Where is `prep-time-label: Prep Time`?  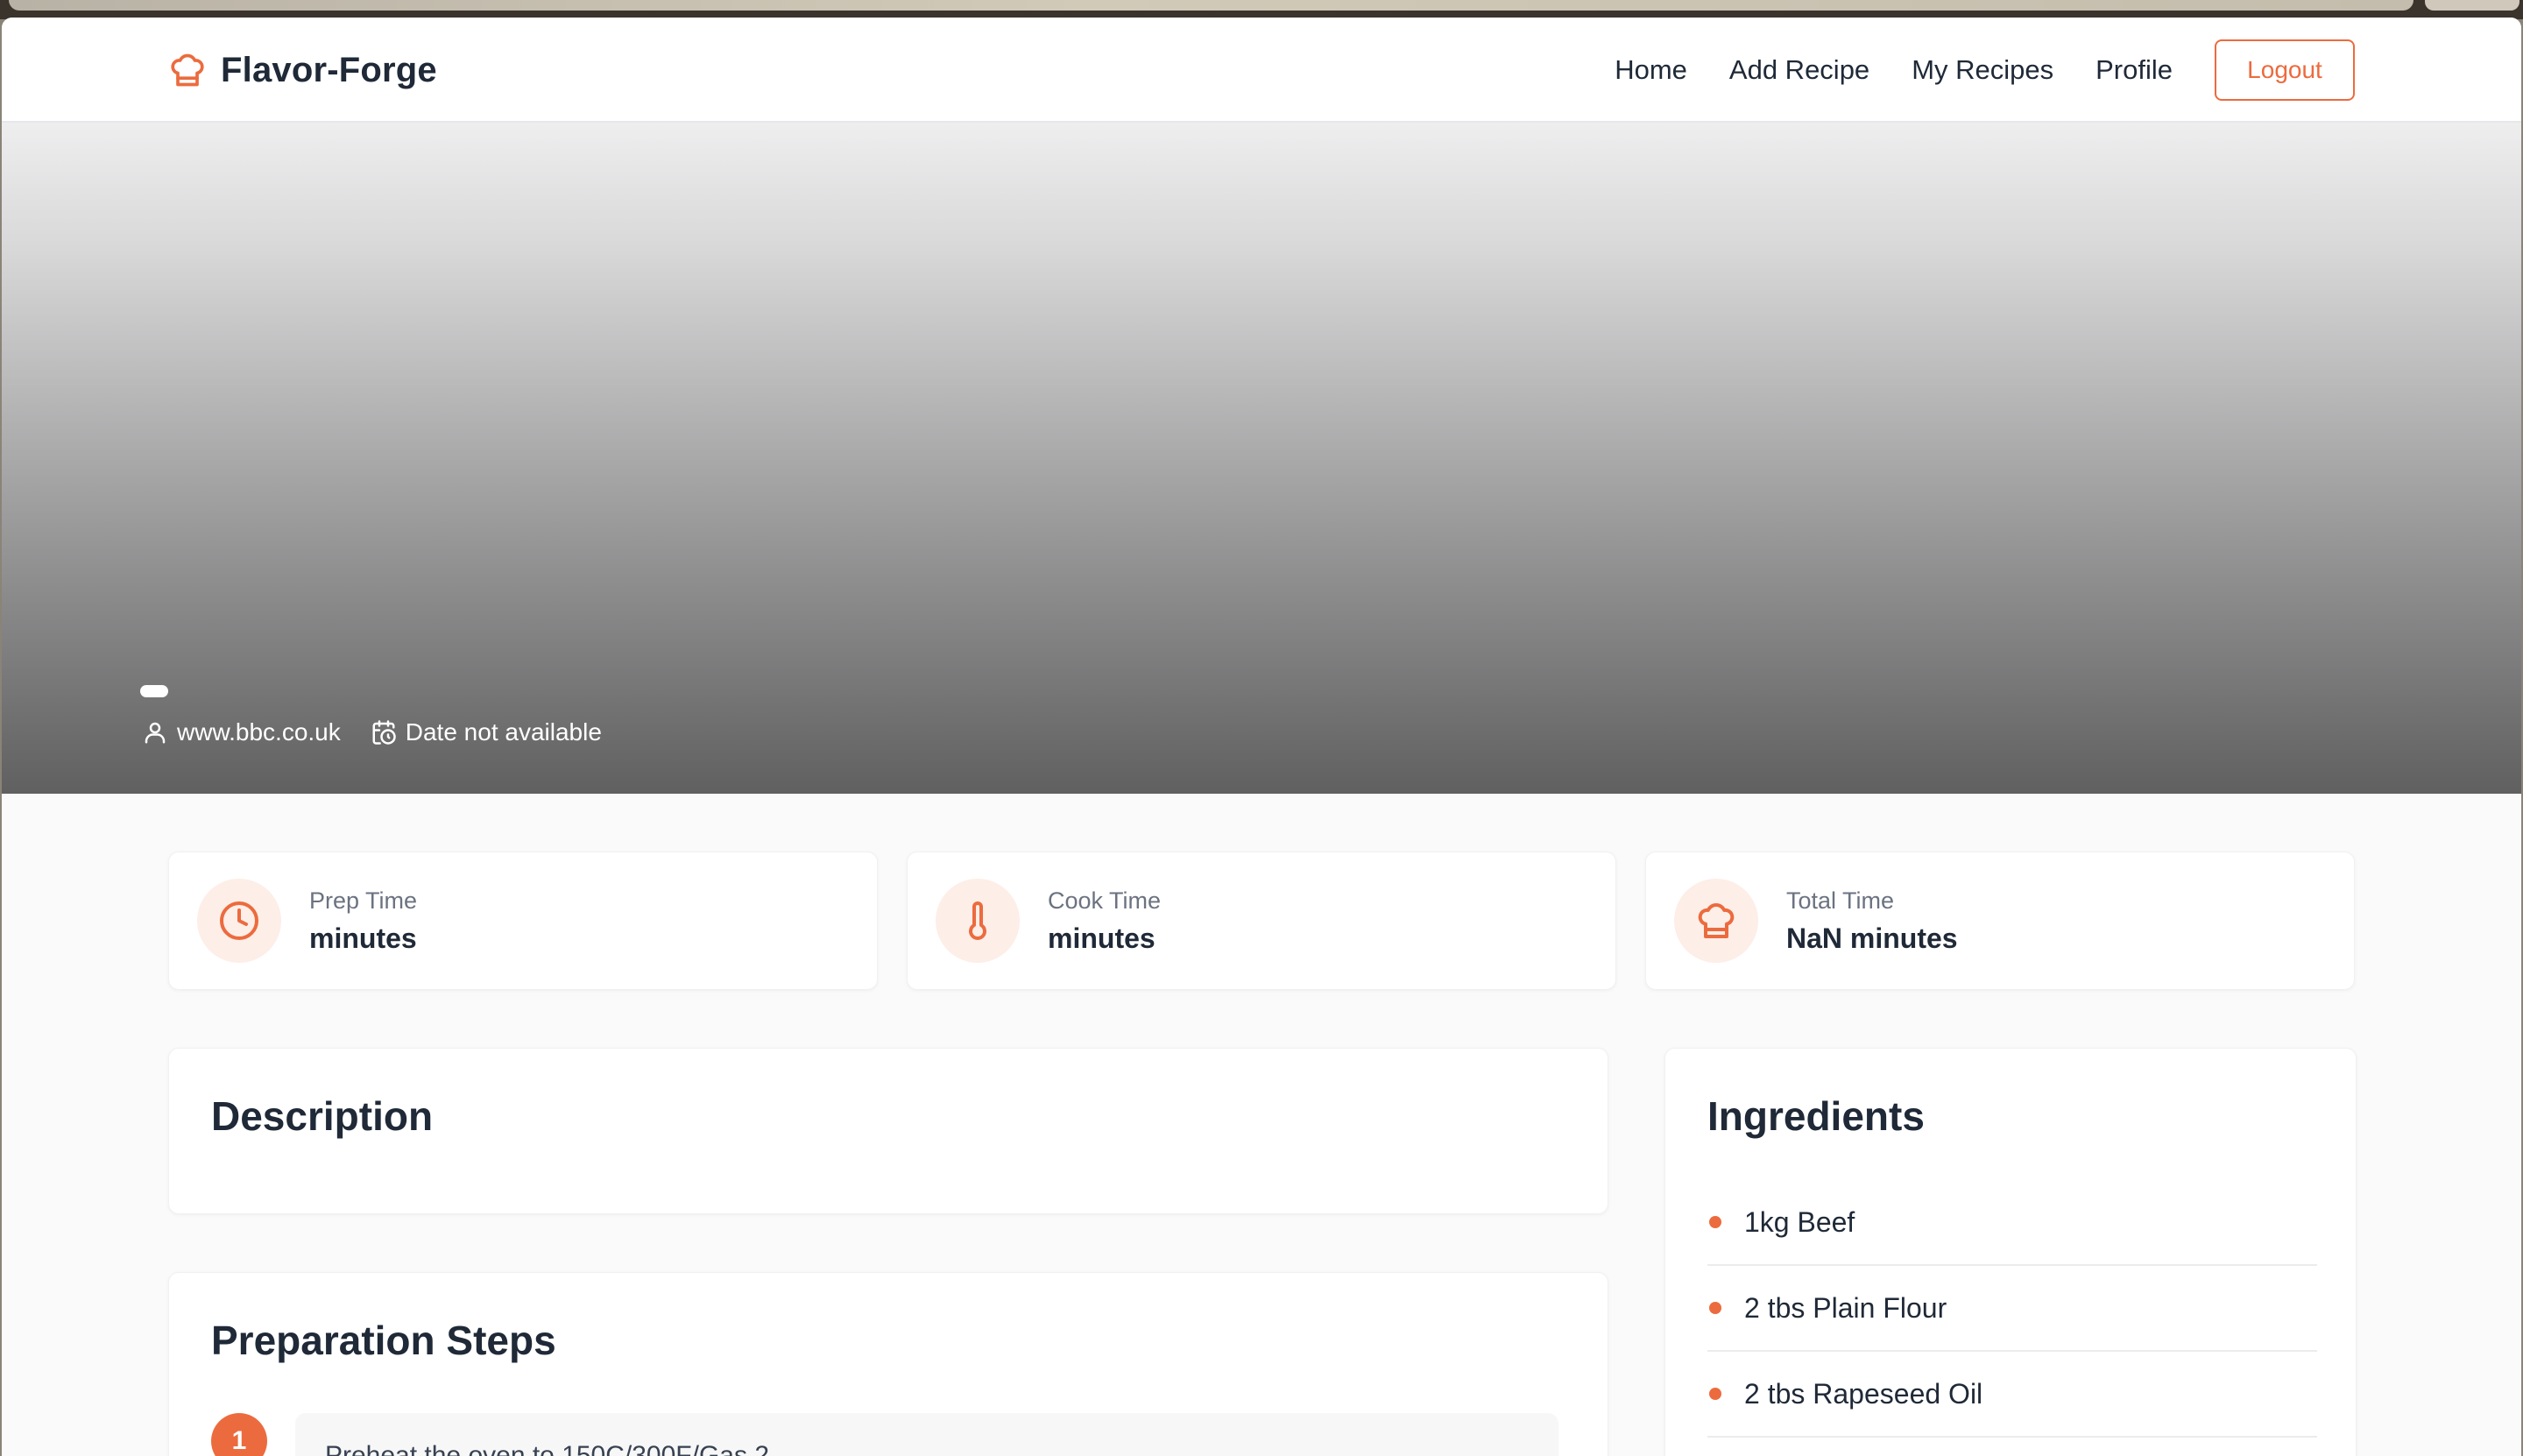
prep-time-label: Prep Time is located at coordinates (363, 901).